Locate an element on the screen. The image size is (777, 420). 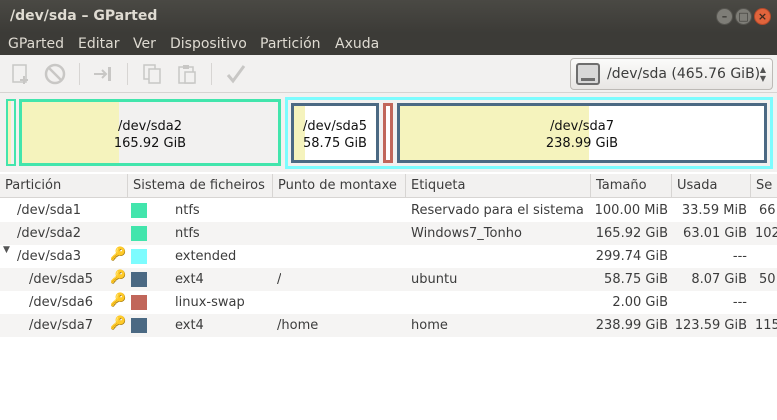
cell-unused: 66 is located at coordinates (767, 210).